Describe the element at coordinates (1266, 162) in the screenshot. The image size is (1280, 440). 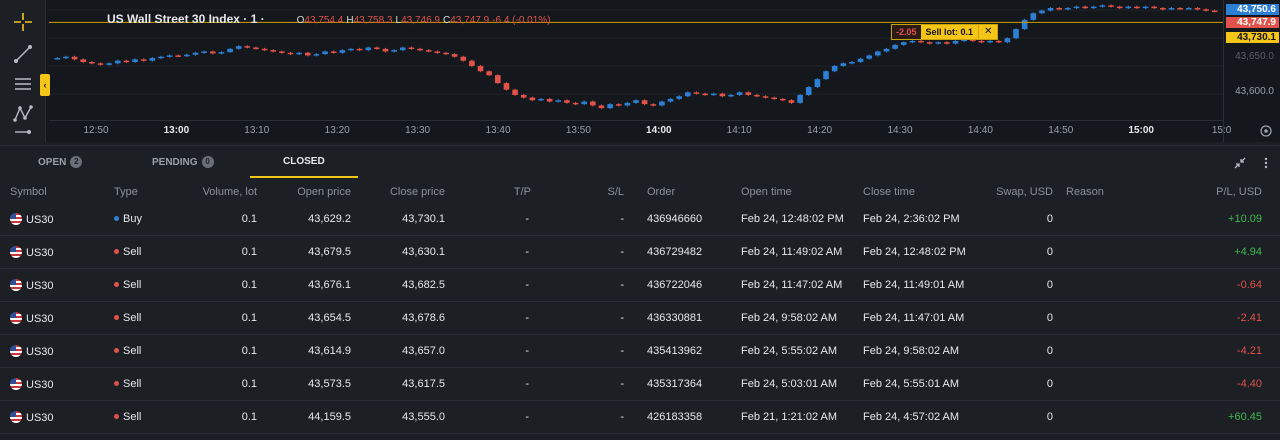
I see `more-options-icon` at that location.